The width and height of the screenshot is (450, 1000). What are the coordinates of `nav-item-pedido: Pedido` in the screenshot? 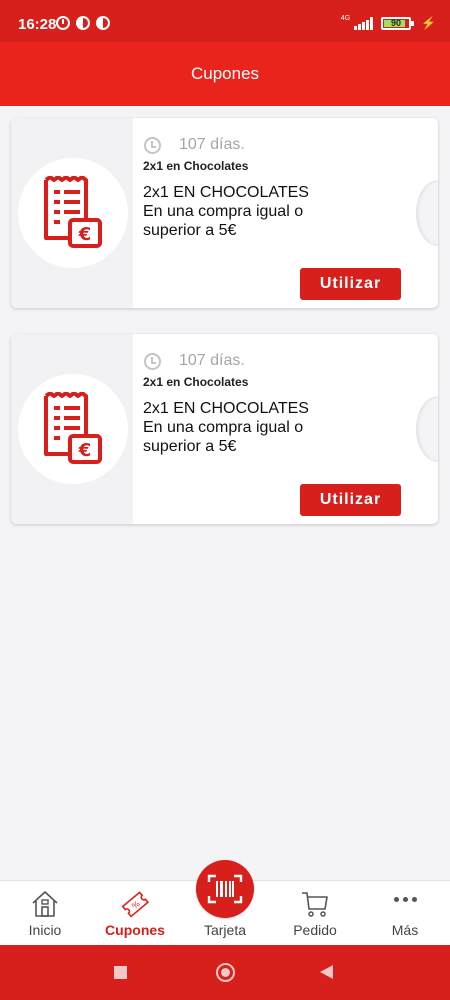 It's located at (315, 913).